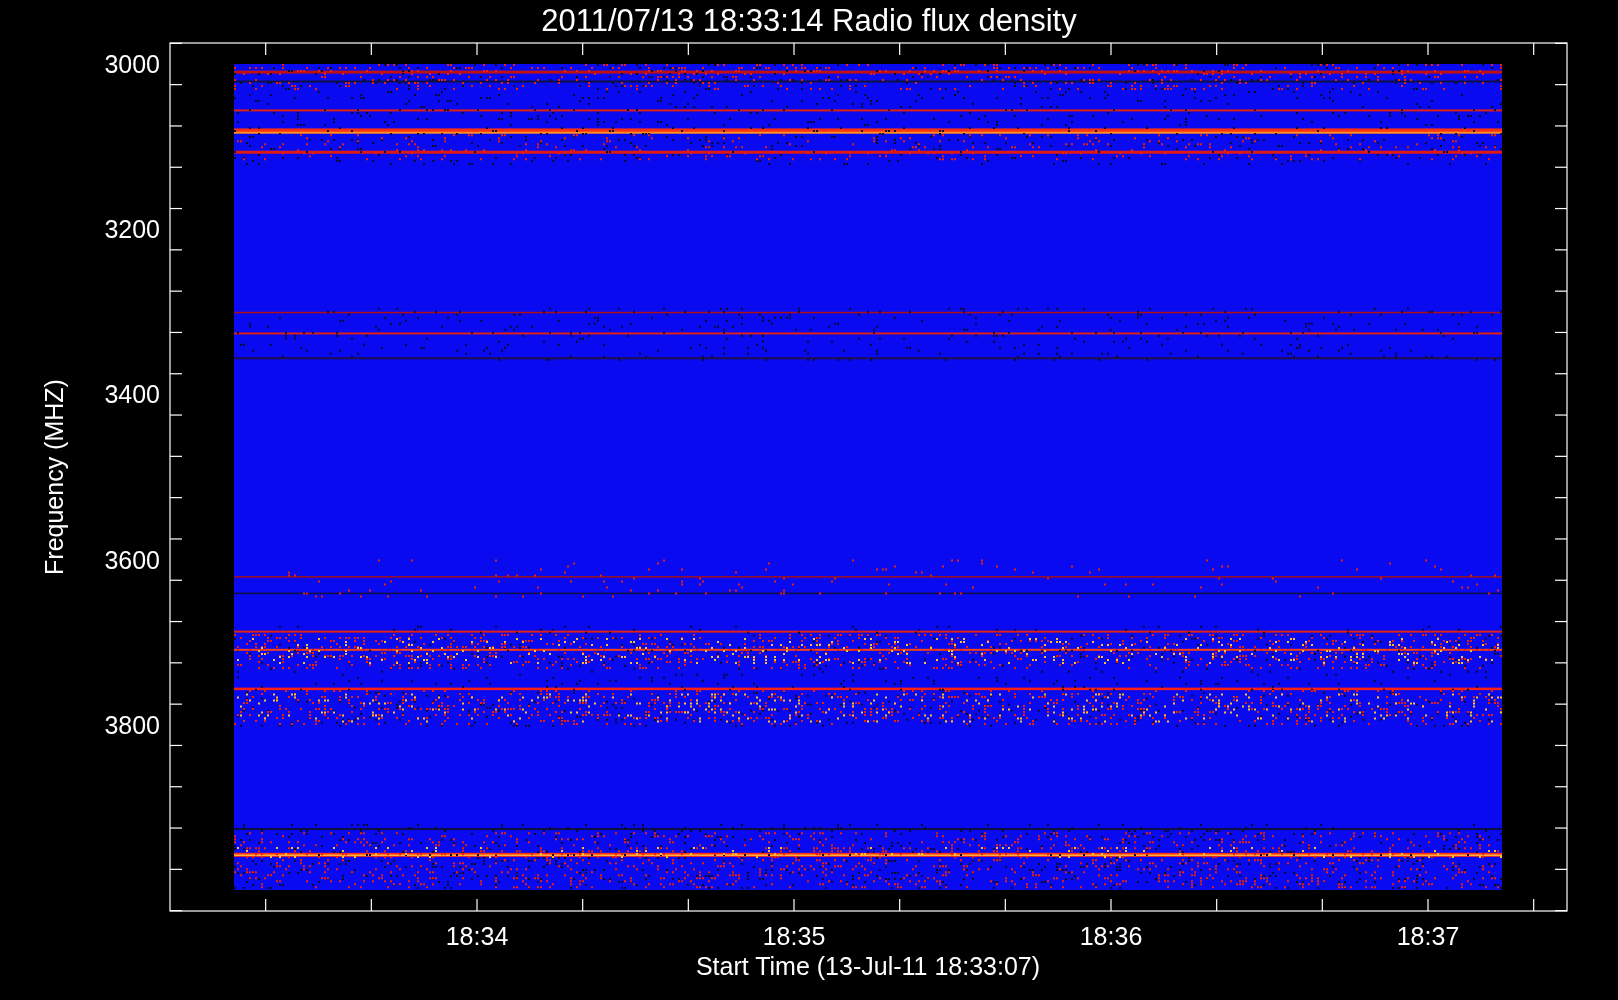 This screenshot has width=1618, height=1000. What do you see at coordinates (132, 229) in the screenshot?
I see `y-tick-label: 3200` at bounding box center [132, 229].